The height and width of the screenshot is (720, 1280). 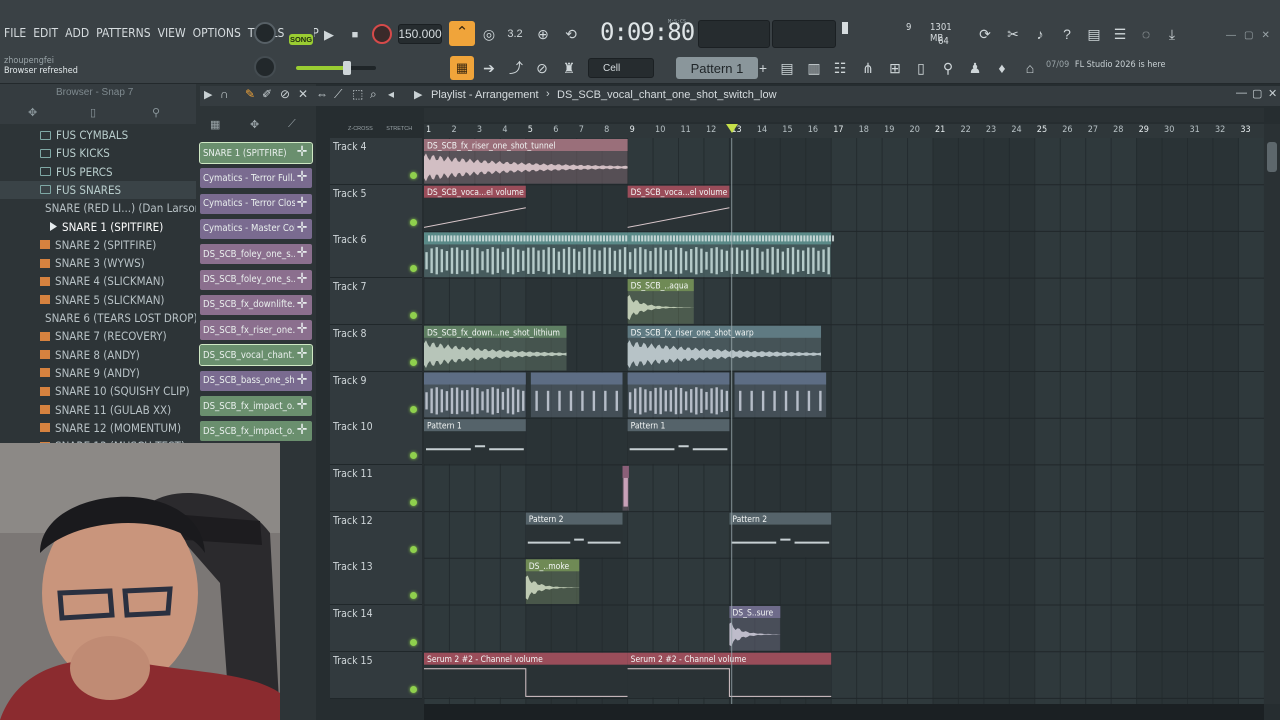 What do you see at coordinates (731, 128) in the screenshot?
I see `playhead-marker` at bounding box center [731, 128].